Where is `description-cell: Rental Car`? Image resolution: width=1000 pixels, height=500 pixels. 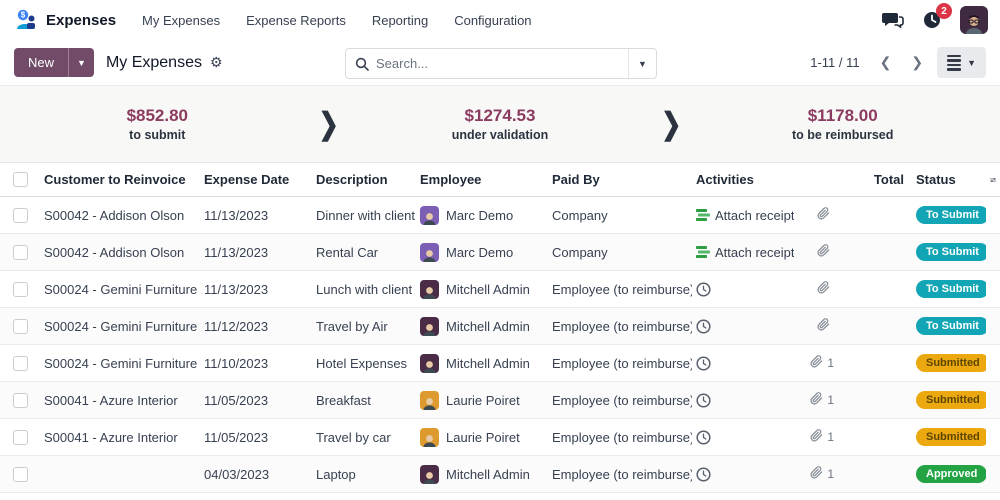
description-cell: Rental Car is located at coordinates (347, 252).